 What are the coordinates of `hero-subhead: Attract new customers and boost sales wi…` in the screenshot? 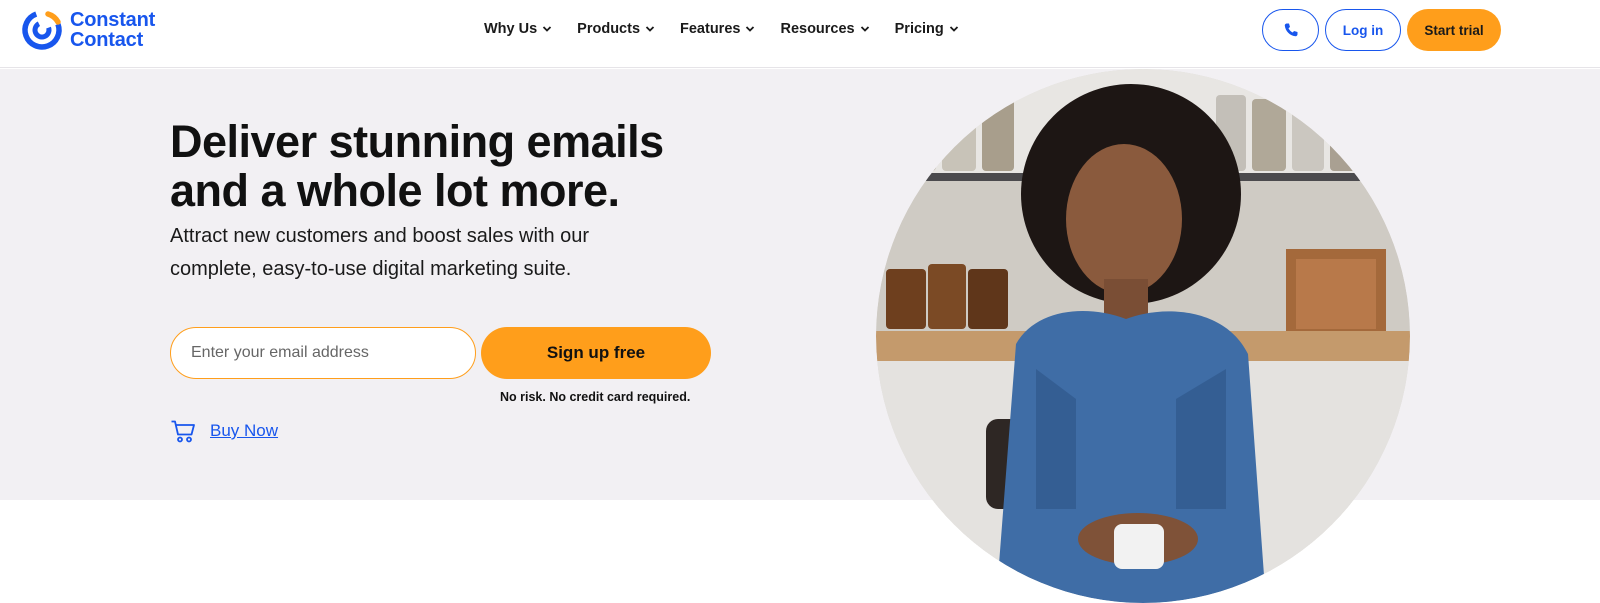 It's located at (380, 252).